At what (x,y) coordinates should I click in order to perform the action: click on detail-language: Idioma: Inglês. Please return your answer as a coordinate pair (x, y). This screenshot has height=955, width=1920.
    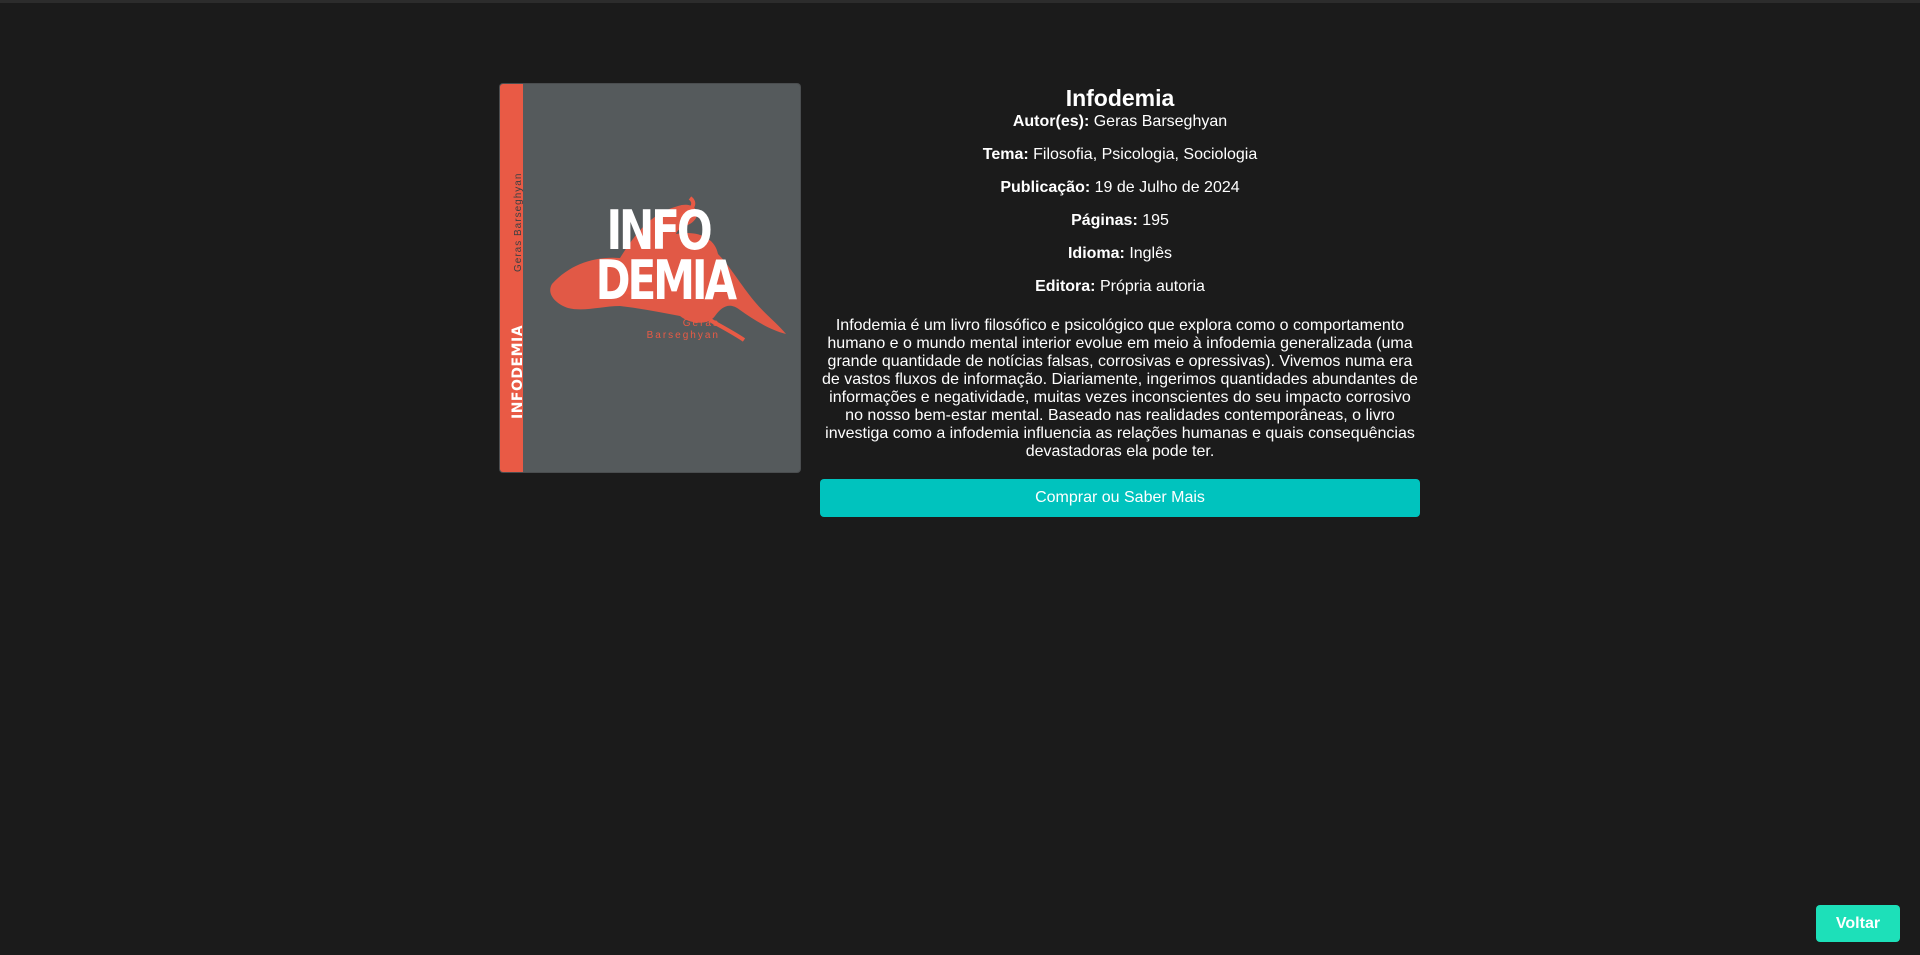
    Looking at the image, I should click on (1120, 260).